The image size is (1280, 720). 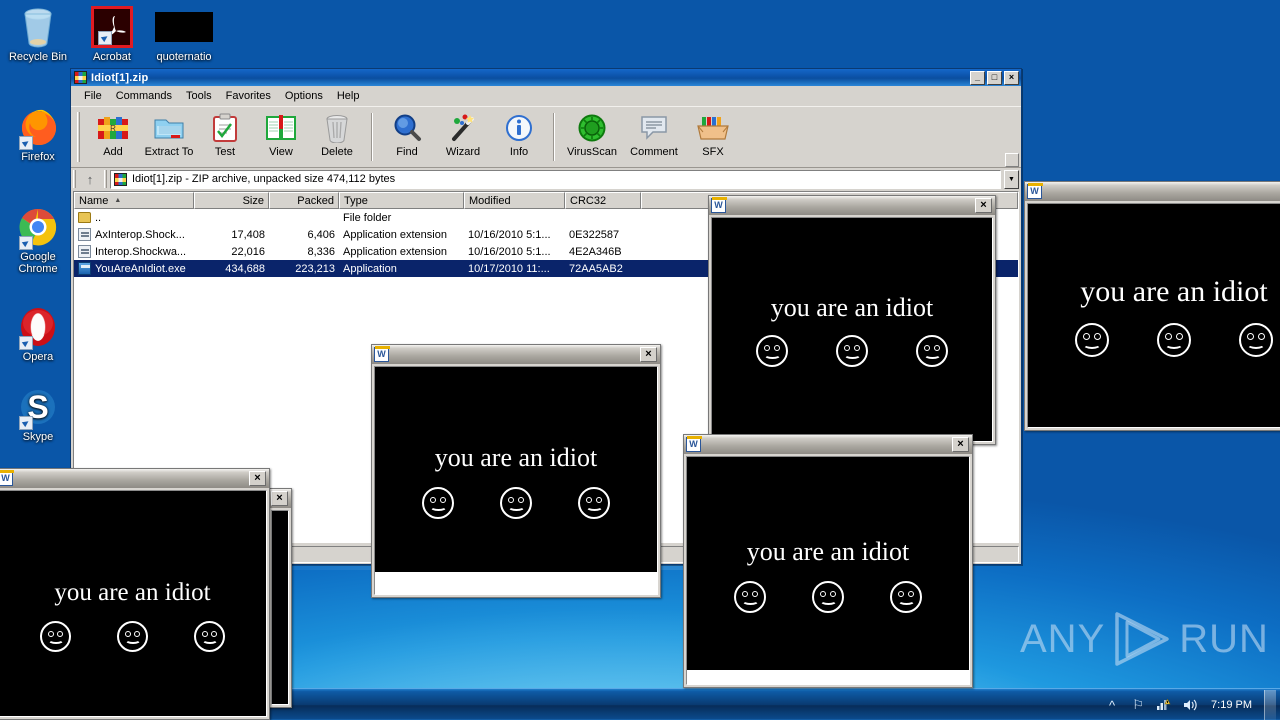 What do you see at coordinates (38, 133) in the screenshot?
I see `desktop-icon-firefox: Firefox` at bounding box center [38, 133].